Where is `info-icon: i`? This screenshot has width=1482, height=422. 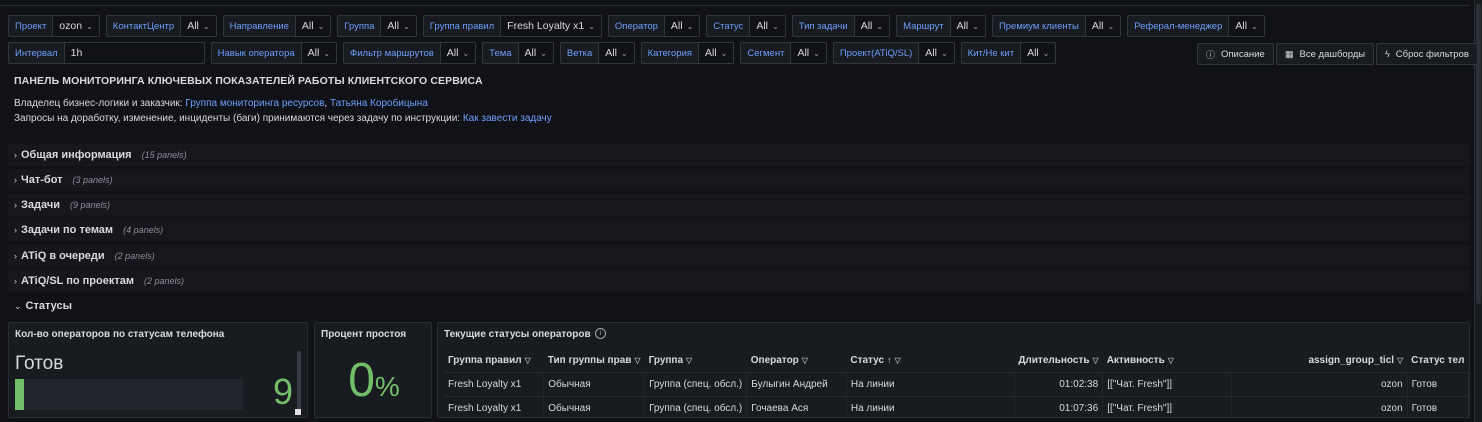
info-icon: i is located at coordinates (600, 333).